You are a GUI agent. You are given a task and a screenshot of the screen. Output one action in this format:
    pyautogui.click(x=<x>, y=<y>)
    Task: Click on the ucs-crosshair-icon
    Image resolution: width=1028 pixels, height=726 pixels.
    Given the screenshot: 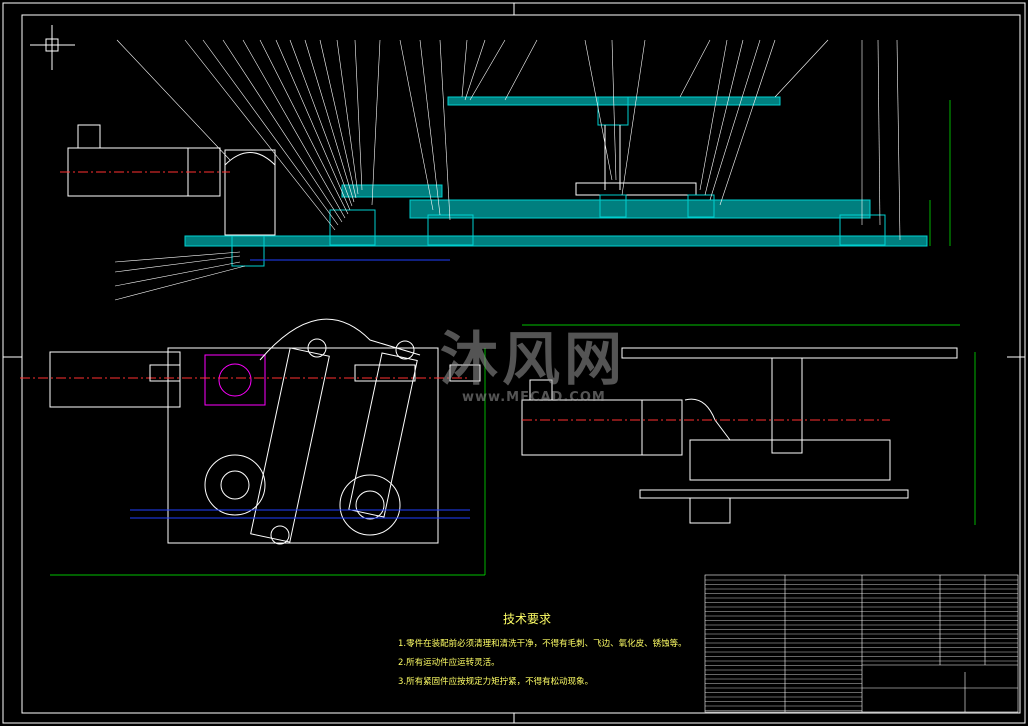 What is the action you would take?
    pyautogui.click(x=52, y=47)
    